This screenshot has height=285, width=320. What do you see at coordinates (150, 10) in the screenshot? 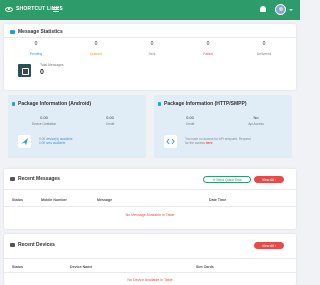
I see `top-navbar: SHORTCUT LINKS` at bounding box center [150, 10].